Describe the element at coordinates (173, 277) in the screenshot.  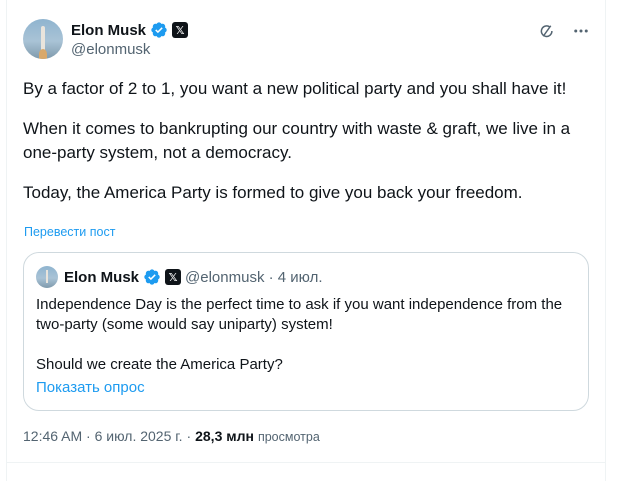
I see `quoted-x-affiliate-badge-icon: 𝕏` at that location.